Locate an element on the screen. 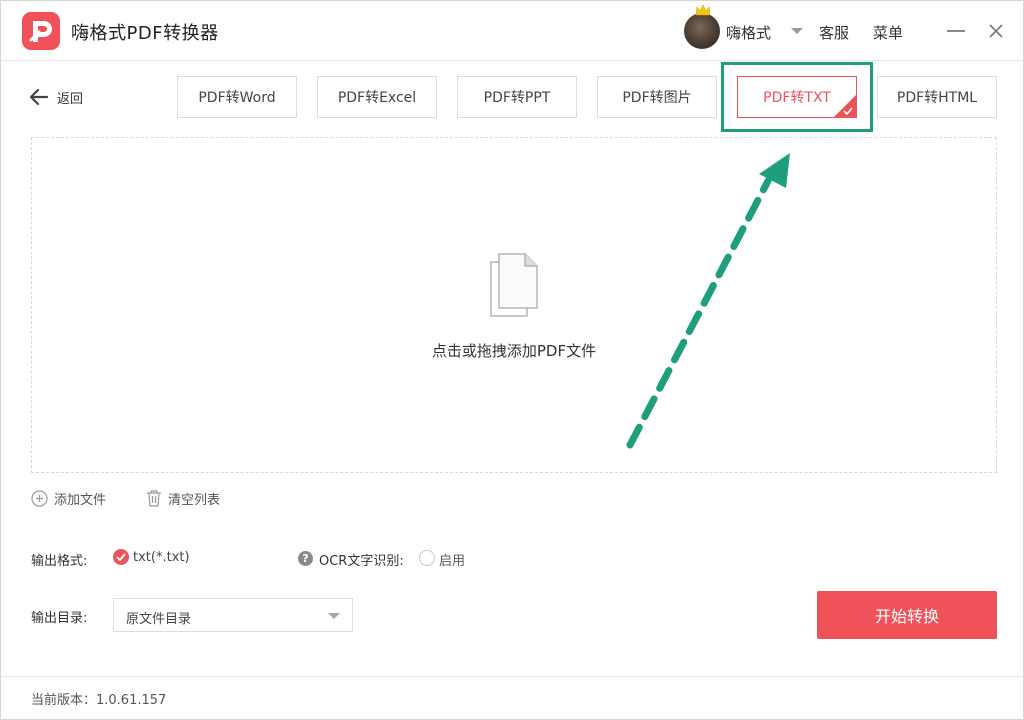  ocr-label: OCR文字识别: is located at coordinates (361, 561).